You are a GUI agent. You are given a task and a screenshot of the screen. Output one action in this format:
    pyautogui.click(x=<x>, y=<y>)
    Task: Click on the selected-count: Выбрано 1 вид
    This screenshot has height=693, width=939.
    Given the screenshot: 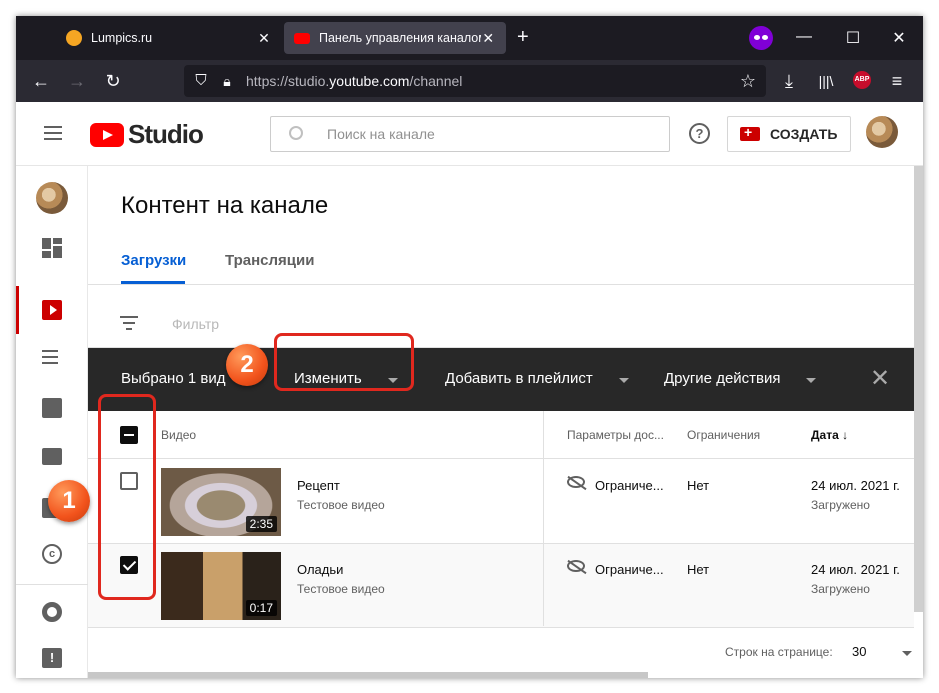 What is the action you would take?
    pyautogui.click(x=173, y=378)
    